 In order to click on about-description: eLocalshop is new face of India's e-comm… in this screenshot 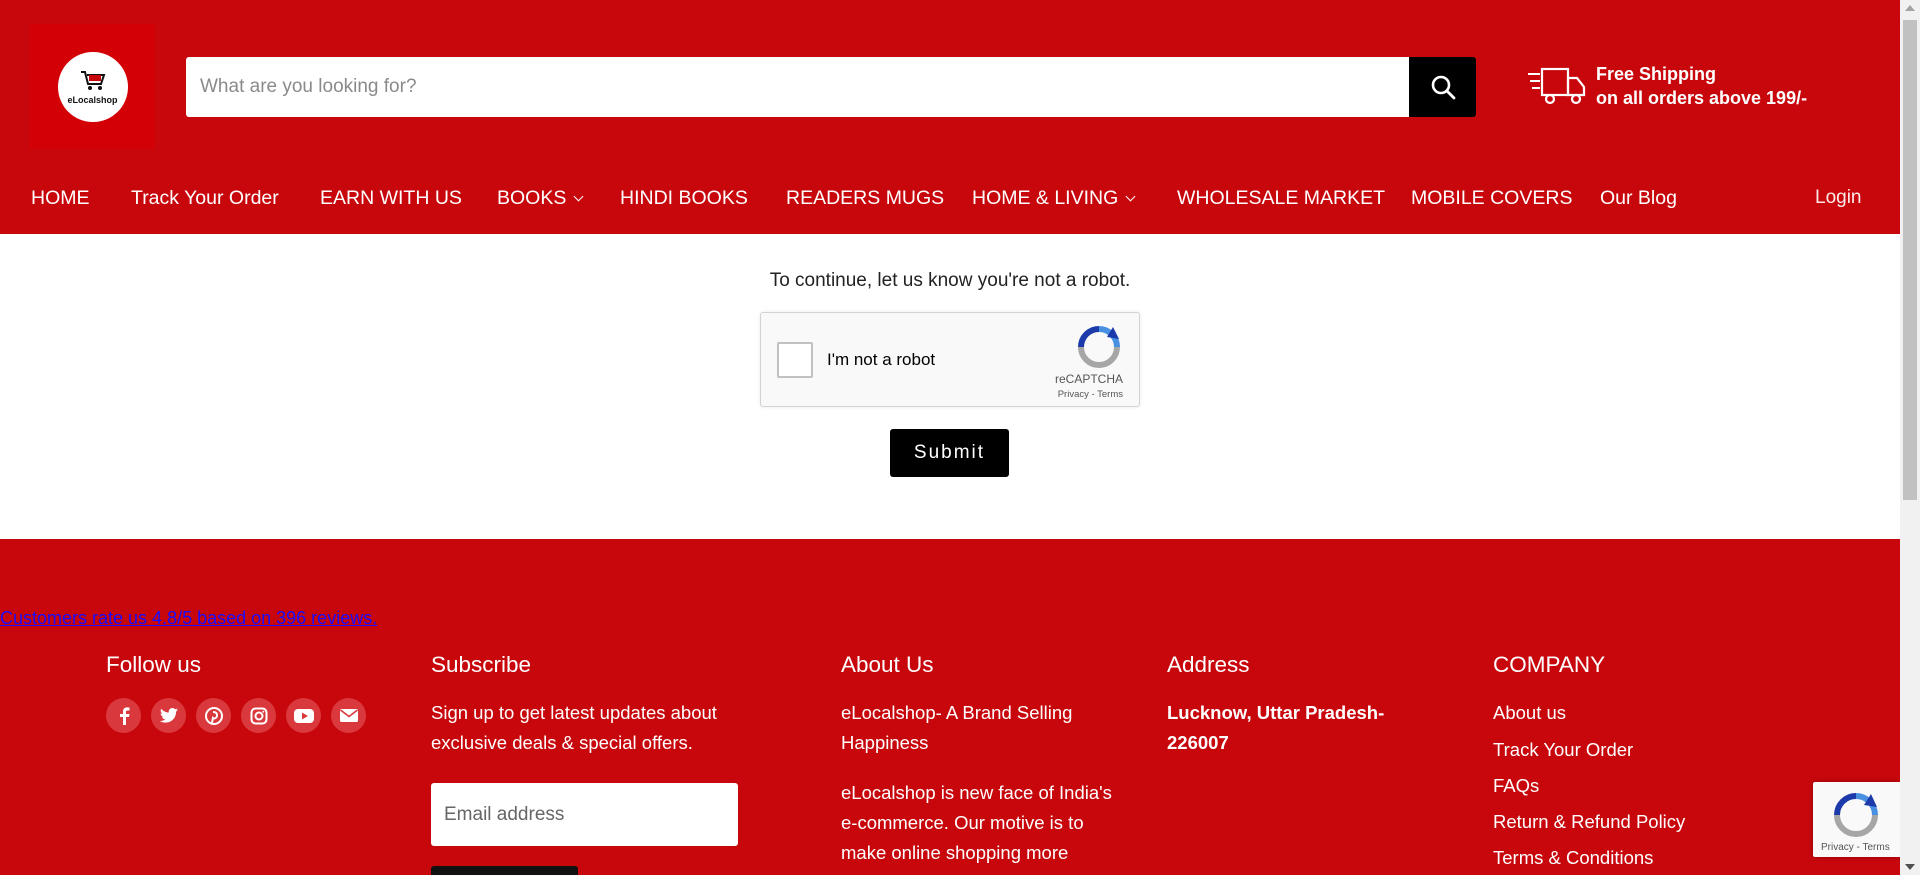, I will do `click(976, 822)`.